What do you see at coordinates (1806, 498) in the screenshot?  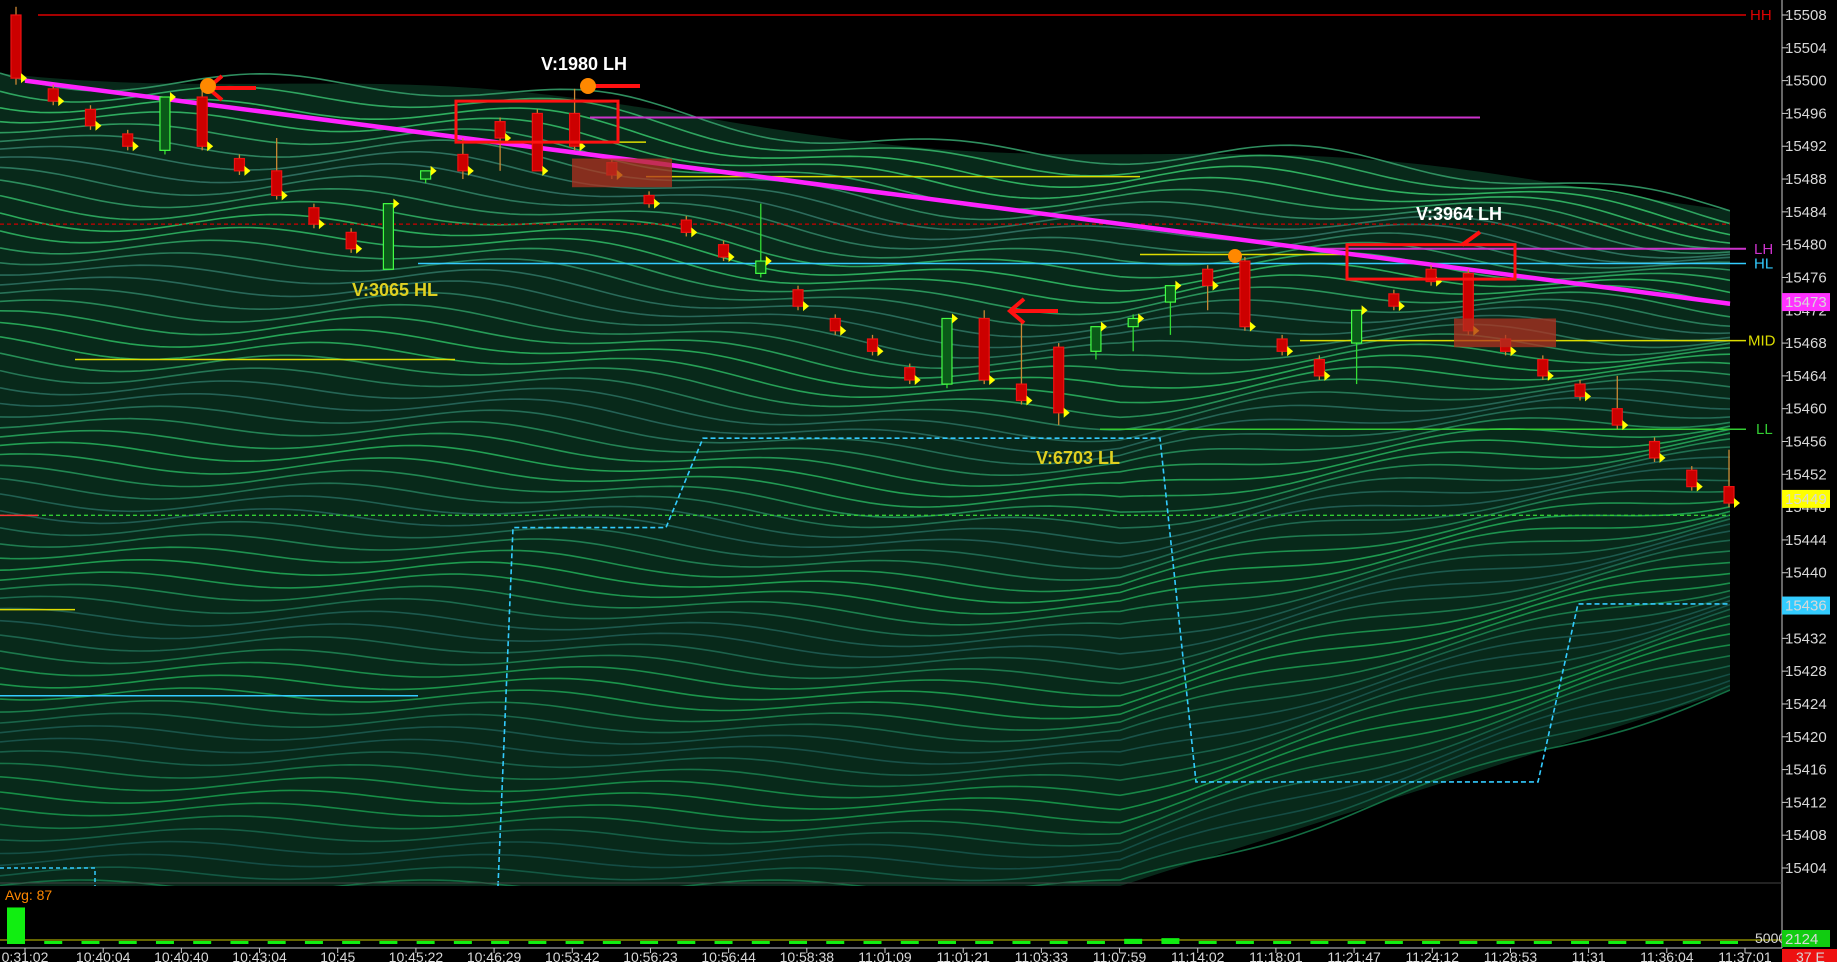 I see `price-tag: 15449` at bounding box center [1806, 498].